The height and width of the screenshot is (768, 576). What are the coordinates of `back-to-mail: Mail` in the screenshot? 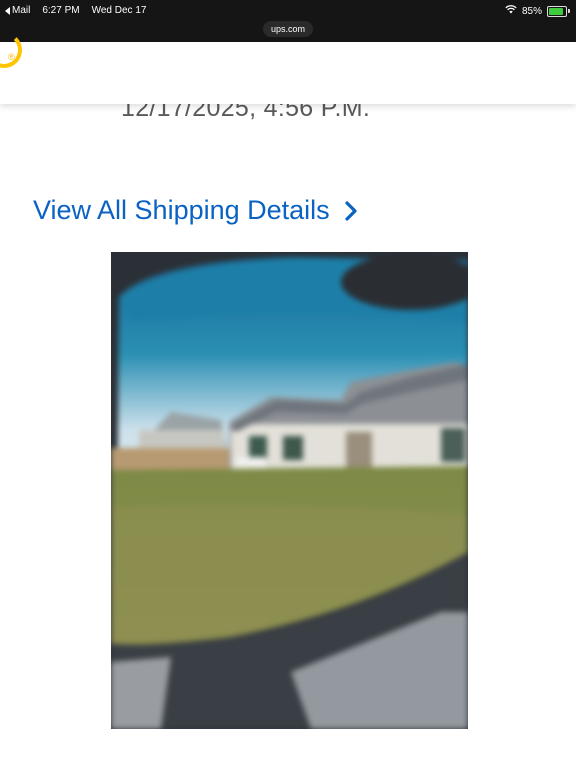 It's located at (17, 10).